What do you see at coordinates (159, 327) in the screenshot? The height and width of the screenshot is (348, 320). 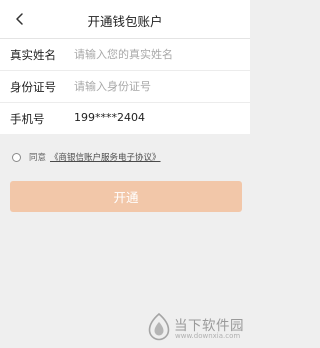 I see `downxia-logo-icon` at bounding box center [159, 327].